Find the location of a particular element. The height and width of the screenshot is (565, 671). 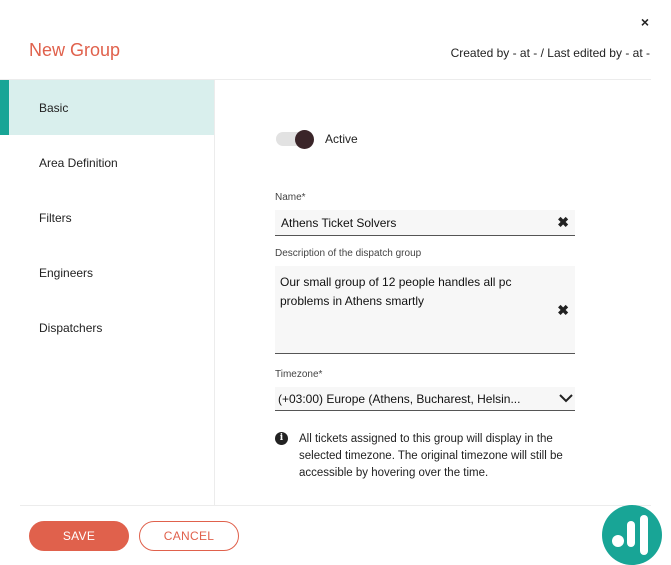

chevron-down-icon is located at coordinates (566, 398).